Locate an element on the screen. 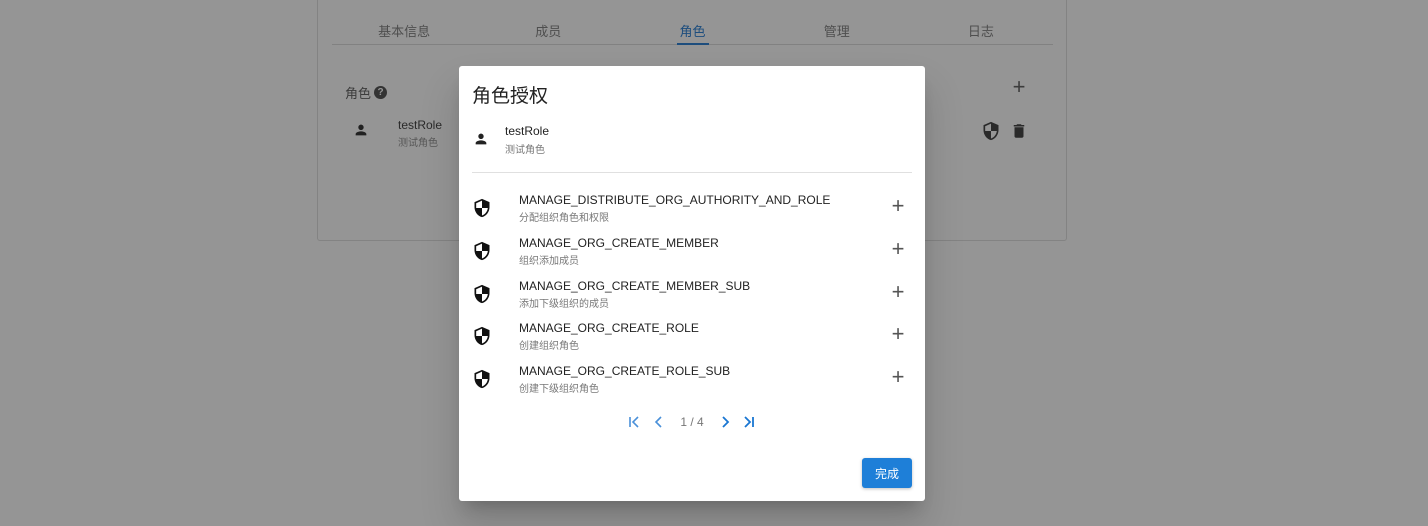  done-button: 完成 is located at coordinates (887, 473).